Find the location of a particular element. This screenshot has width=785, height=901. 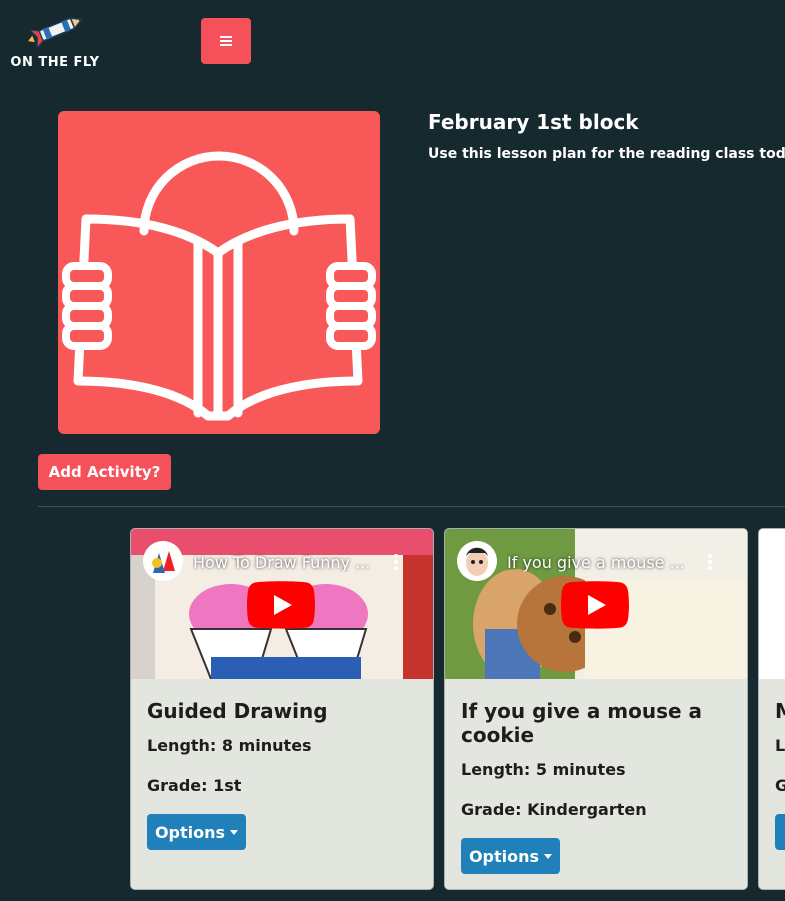

reading-book-icon is located at coordinates (219, 286).